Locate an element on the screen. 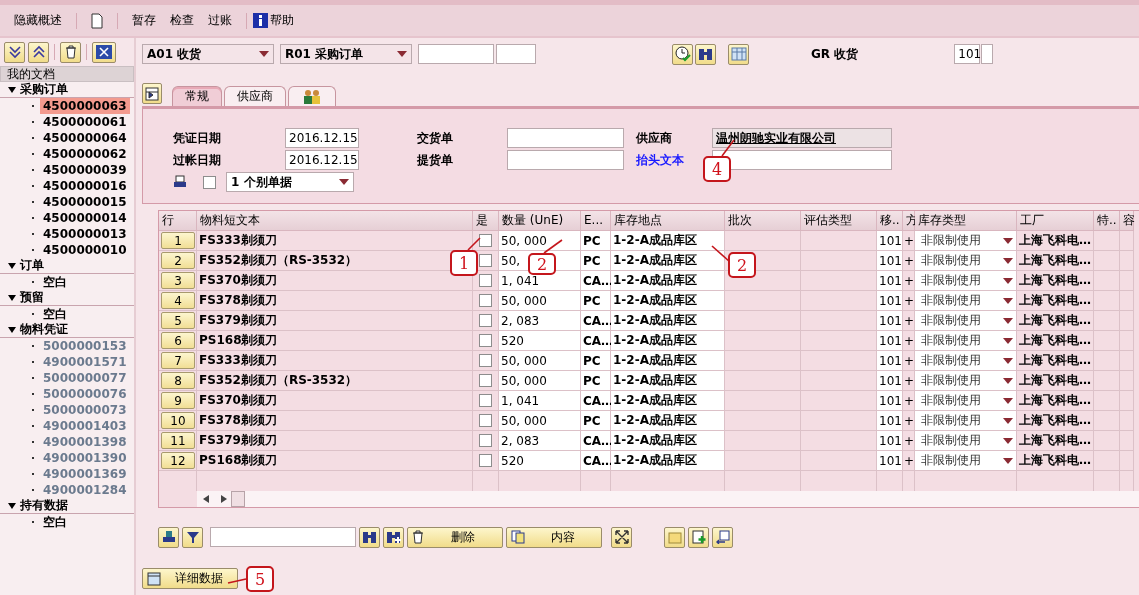 The image size is (1139, 595). detail-data-button: 详细数据 is located at coordinates (190, 578).